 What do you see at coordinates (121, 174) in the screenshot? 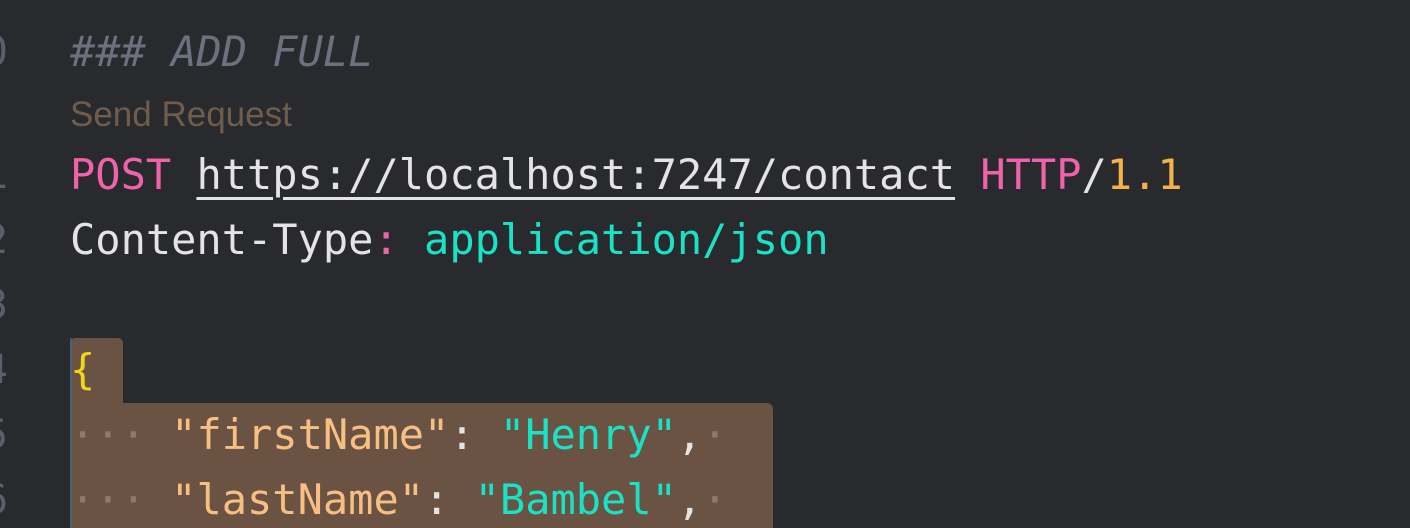
I see `http-method: POST` at bounding box center [121, 174].